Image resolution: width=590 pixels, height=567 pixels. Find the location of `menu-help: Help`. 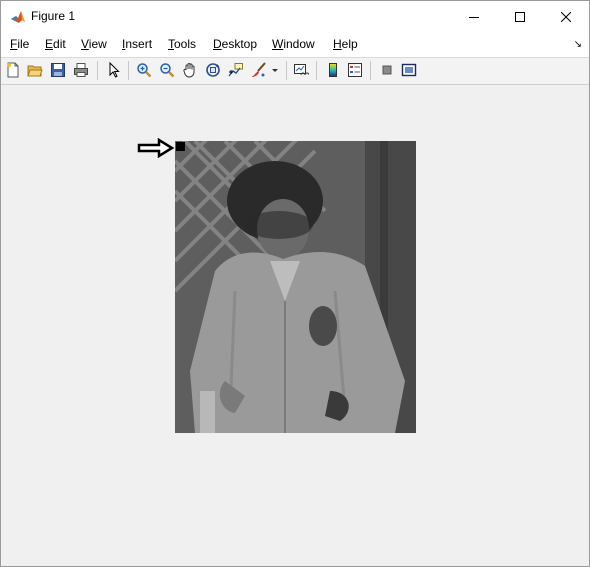

menu-help: Help is located at coordinates (345, 44).